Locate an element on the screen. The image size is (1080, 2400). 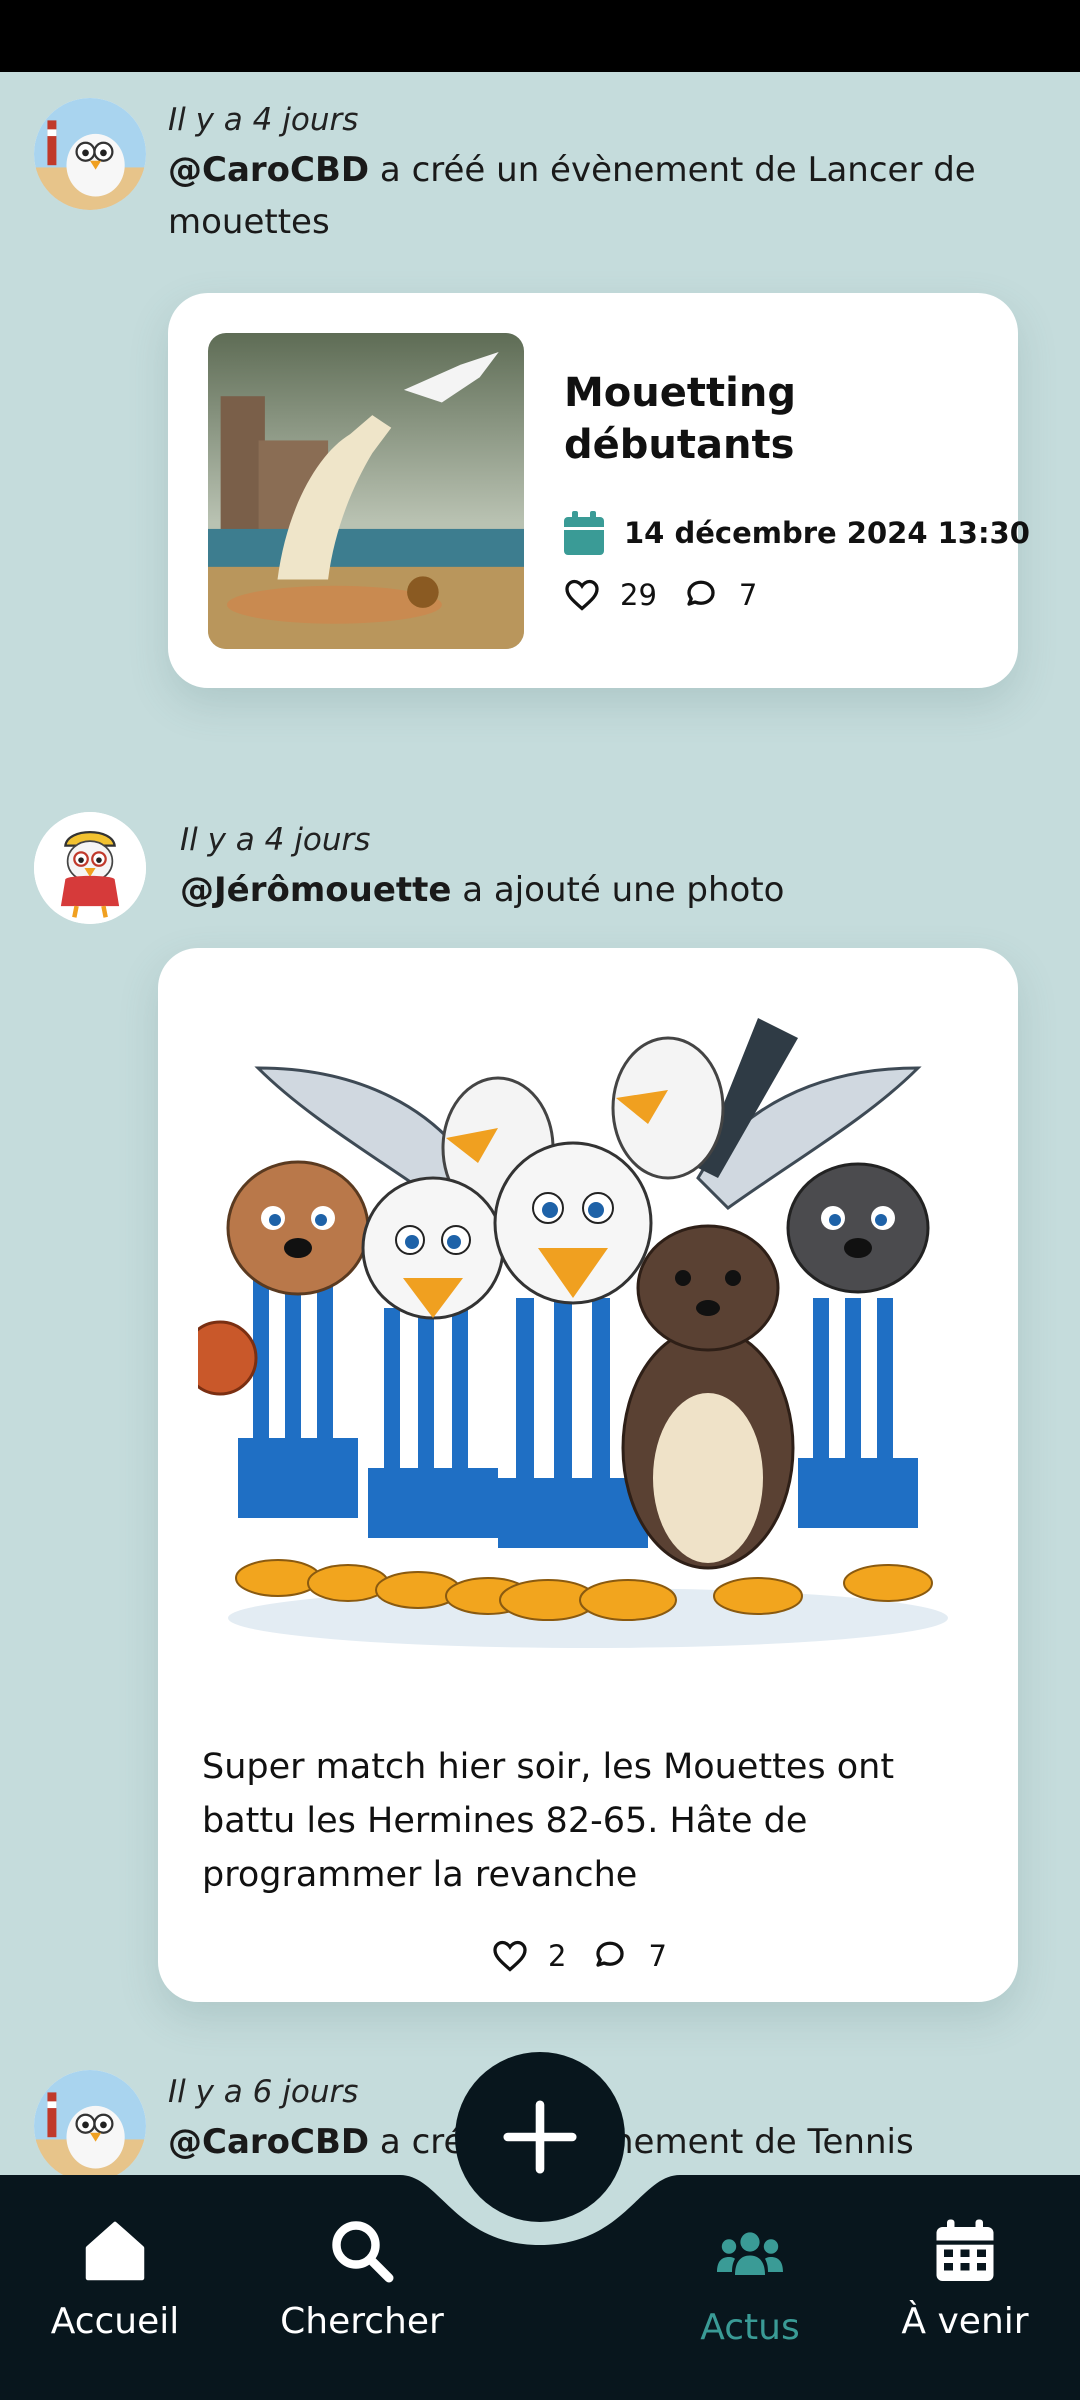
nav-label: Chercher is located at coordinates (362, 2321).